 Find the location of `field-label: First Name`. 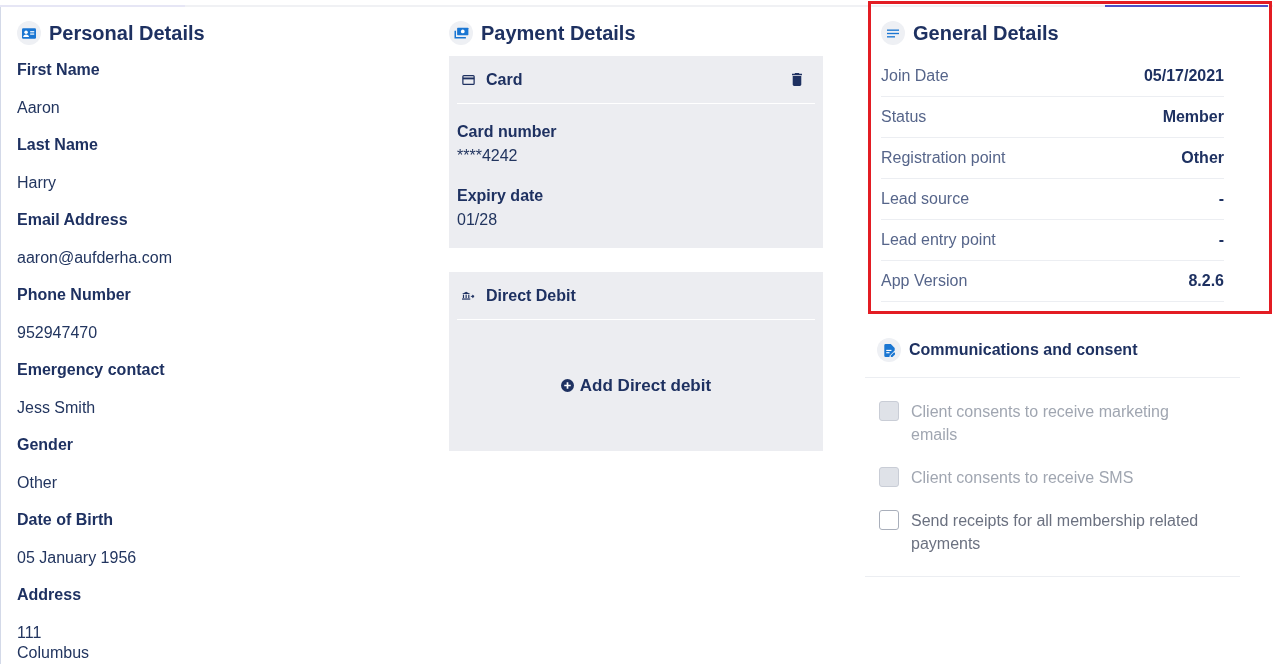

field-label: First Name is located at coordinates (58, 70).